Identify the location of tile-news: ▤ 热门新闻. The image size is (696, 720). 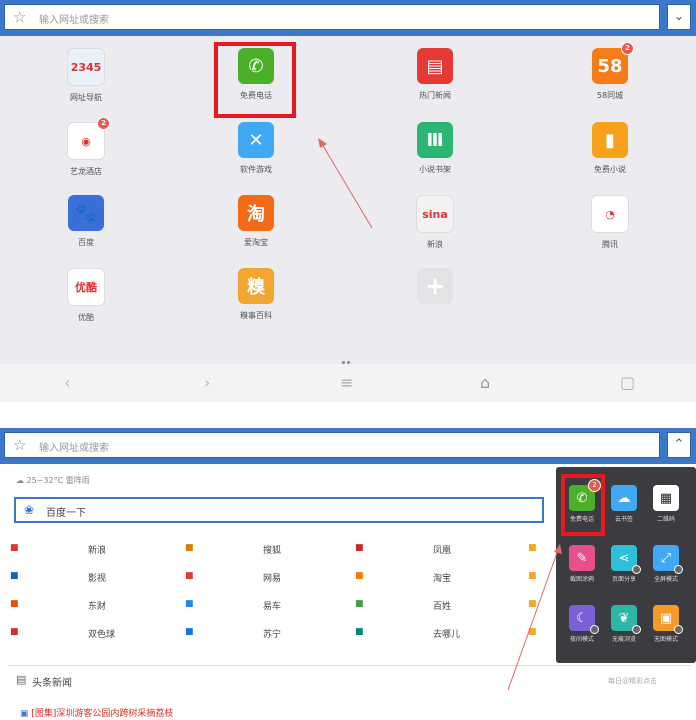
(435, 74).